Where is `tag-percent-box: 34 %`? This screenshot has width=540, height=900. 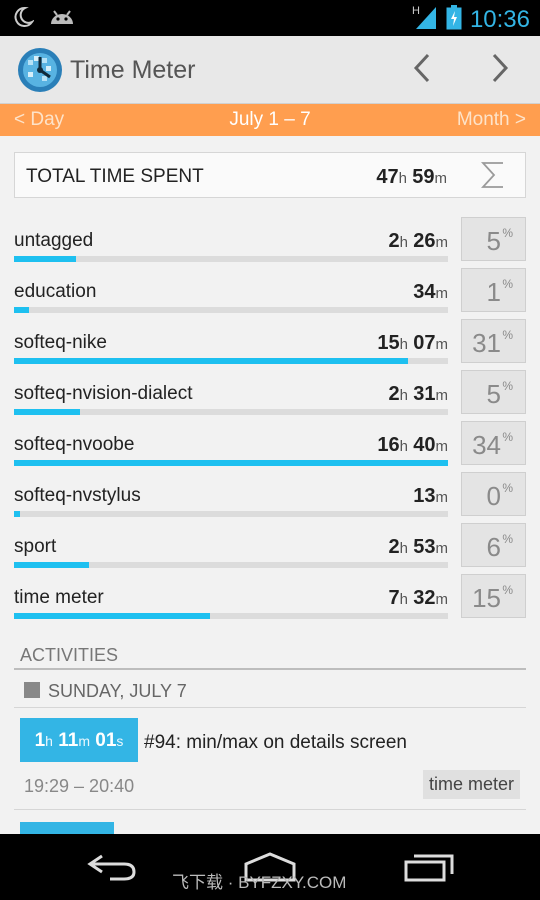 tag-percent-box: 34 % is located at coordinates (493, 443).